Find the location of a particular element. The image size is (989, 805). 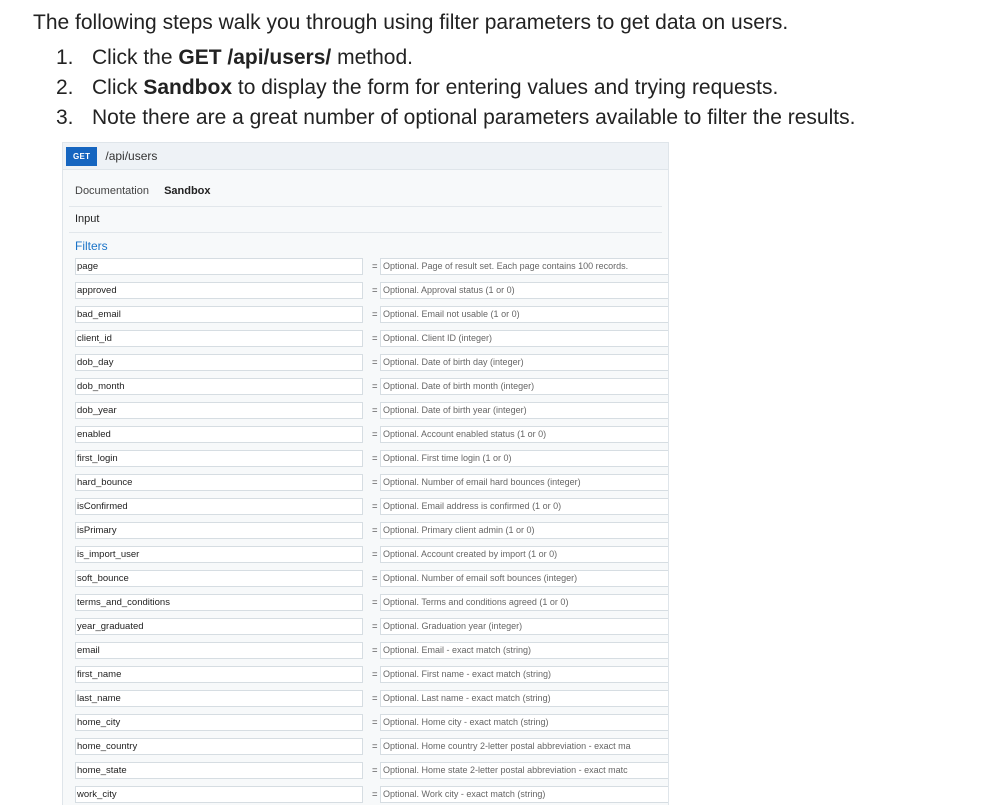

param-value-input: Optional. Email not usable (1 or 0) is located at coordinates (524, 314).